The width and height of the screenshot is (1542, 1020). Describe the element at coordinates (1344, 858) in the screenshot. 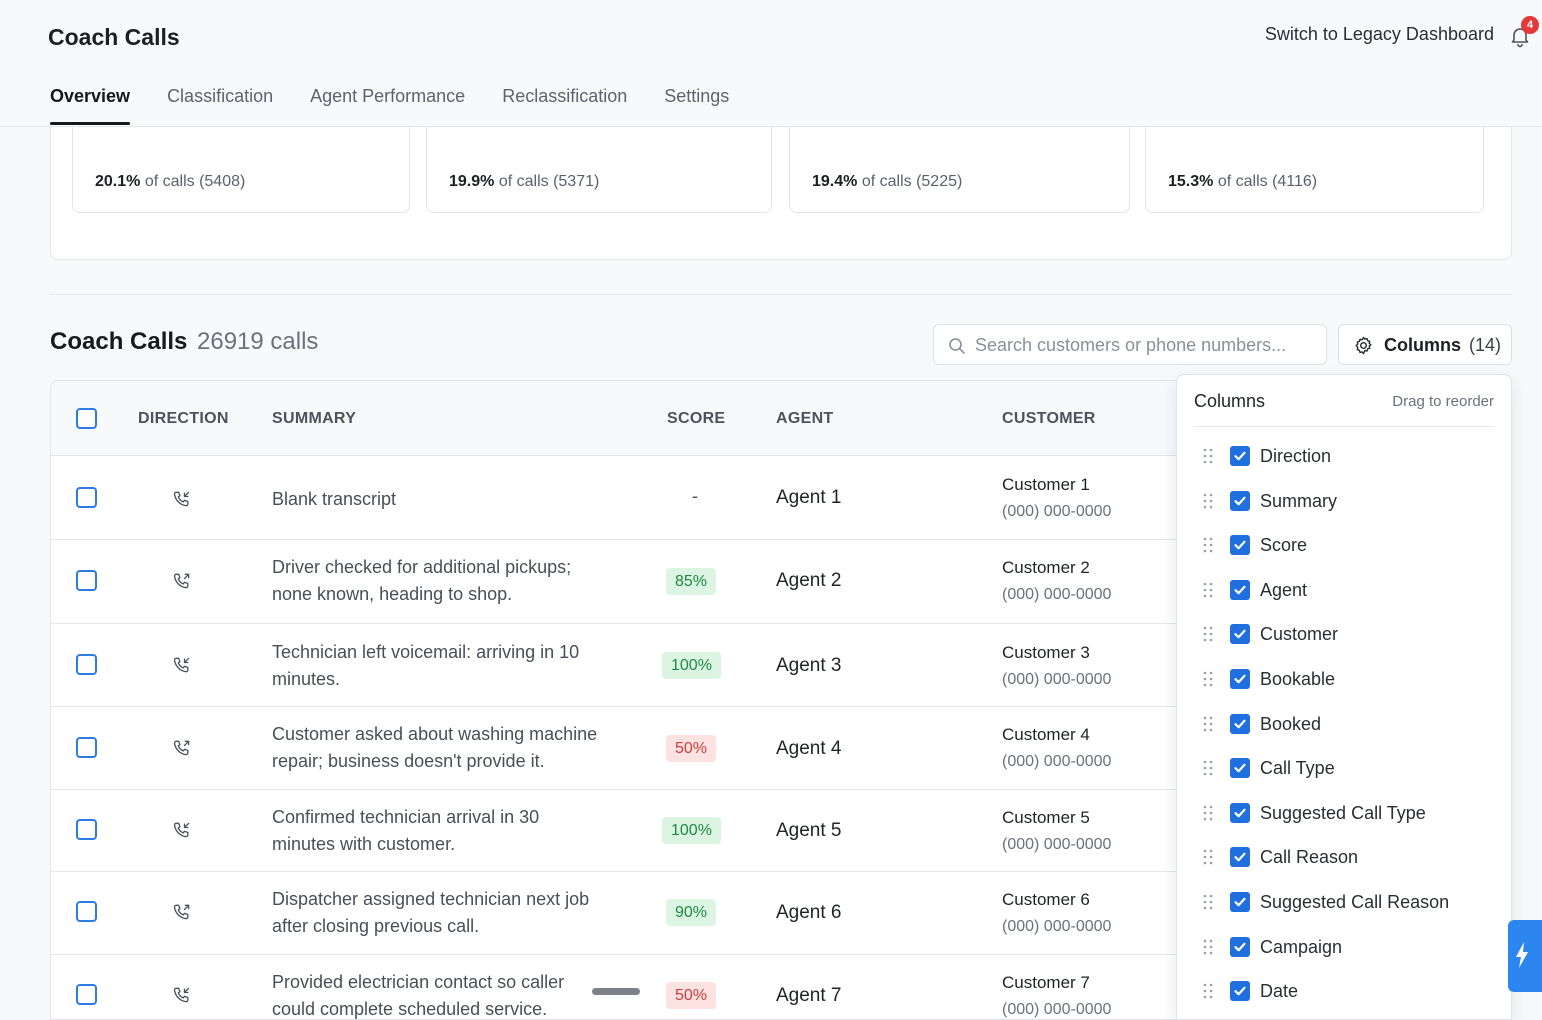

I see `column-option: Call Reason` at that location.